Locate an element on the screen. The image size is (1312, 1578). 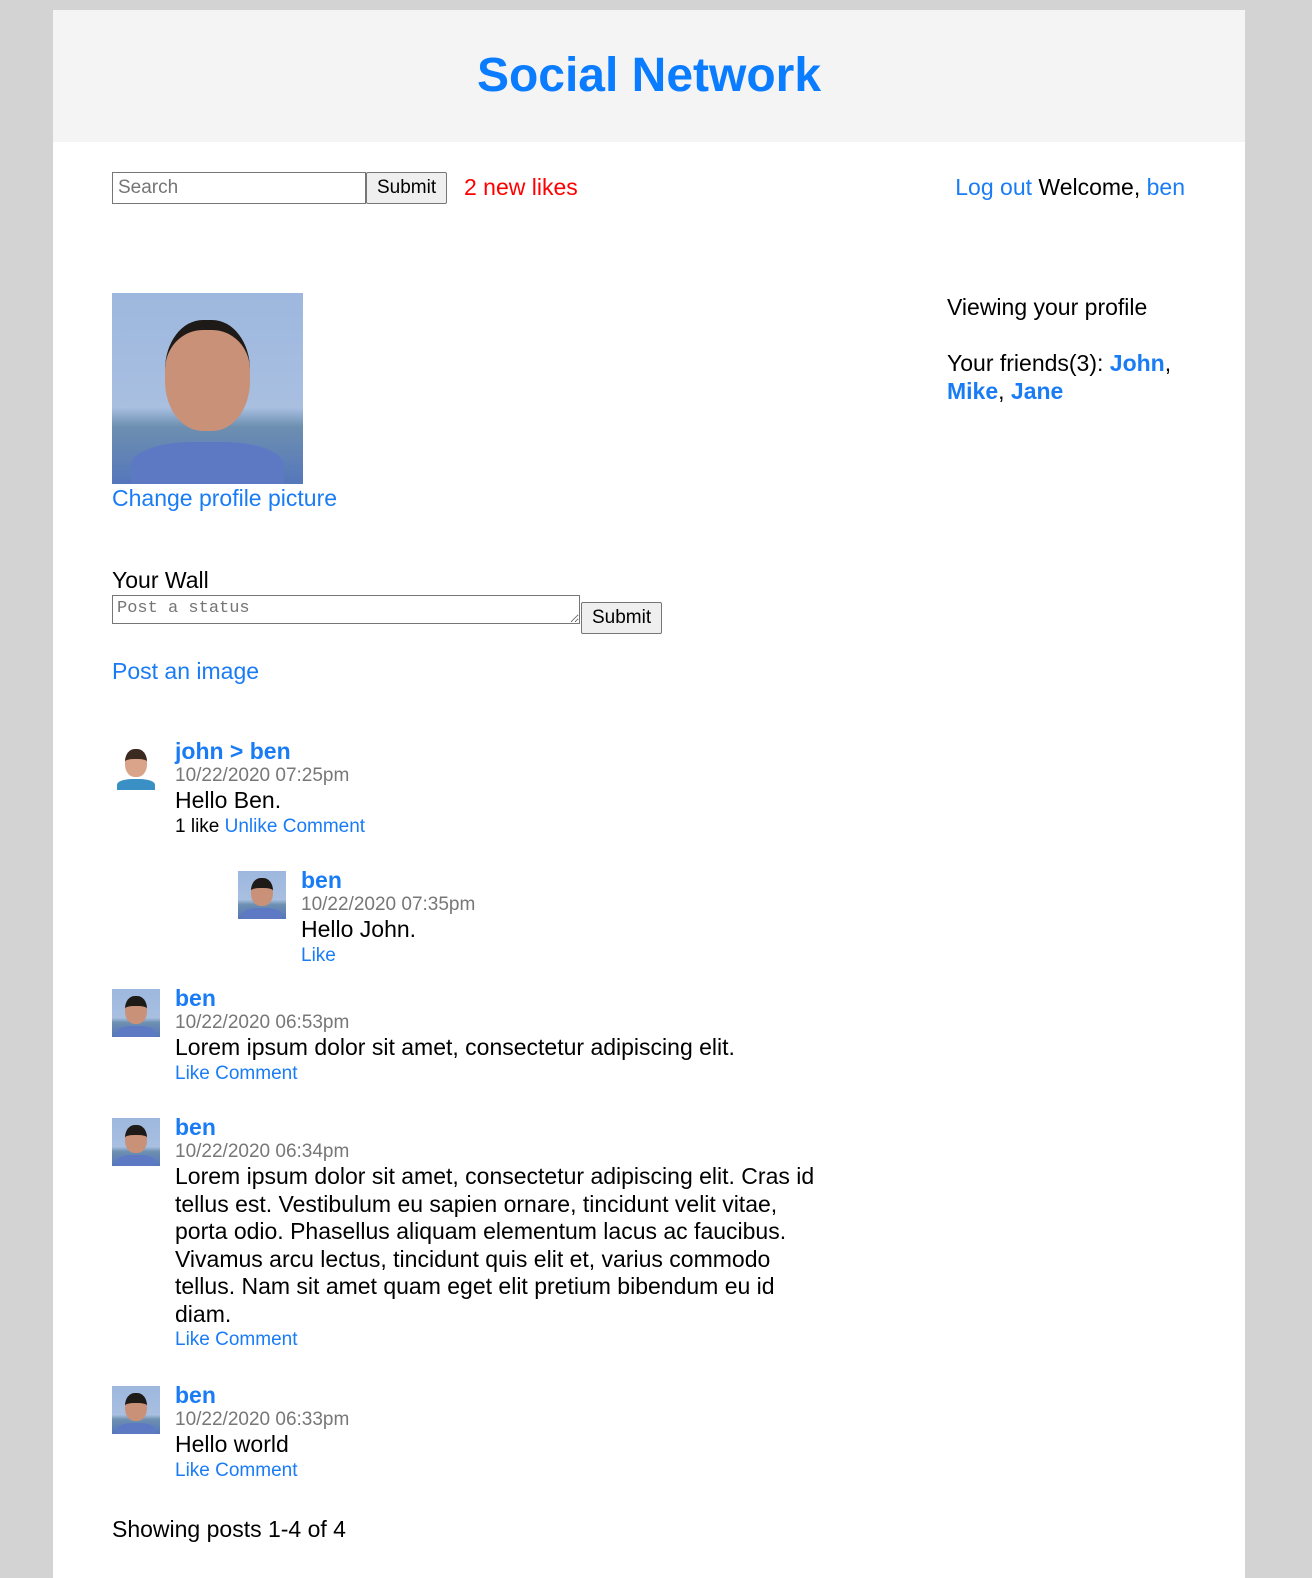
site-title: Social Network is located at coordinates (649, 75).